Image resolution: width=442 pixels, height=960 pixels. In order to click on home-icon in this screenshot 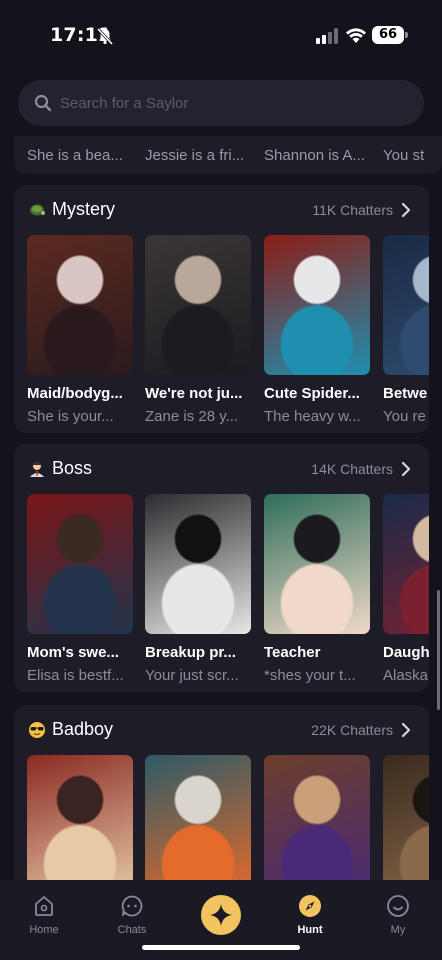, I will do `click(44, 906)`.